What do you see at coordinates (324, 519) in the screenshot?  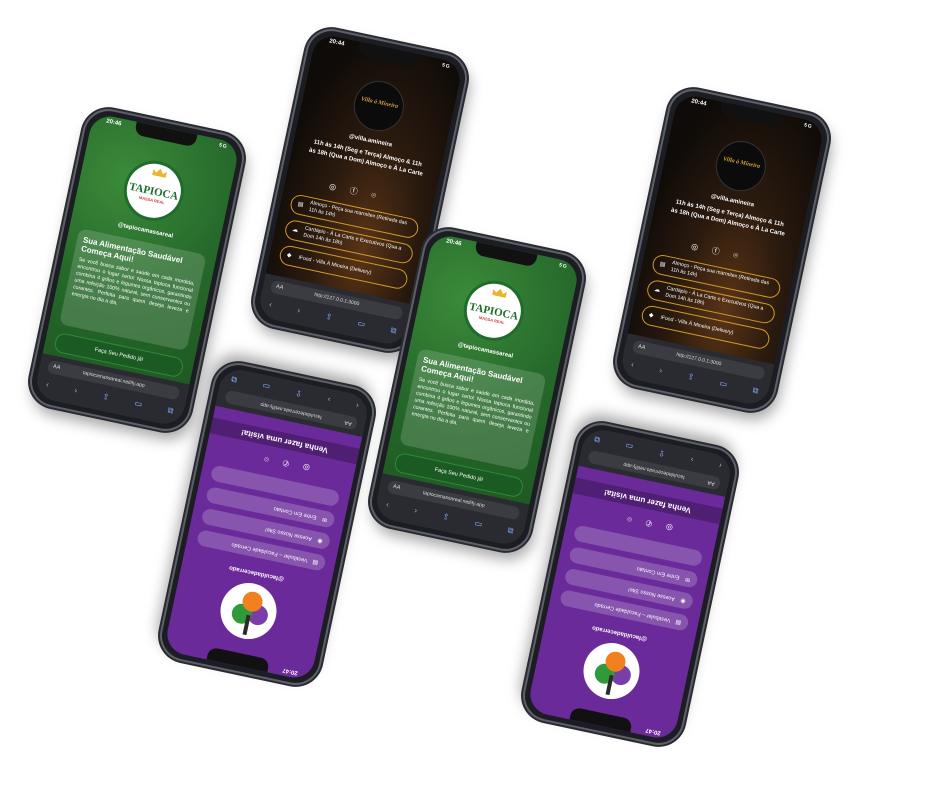 I see `mail-icon: ✉` at bounding box center [324, 519].